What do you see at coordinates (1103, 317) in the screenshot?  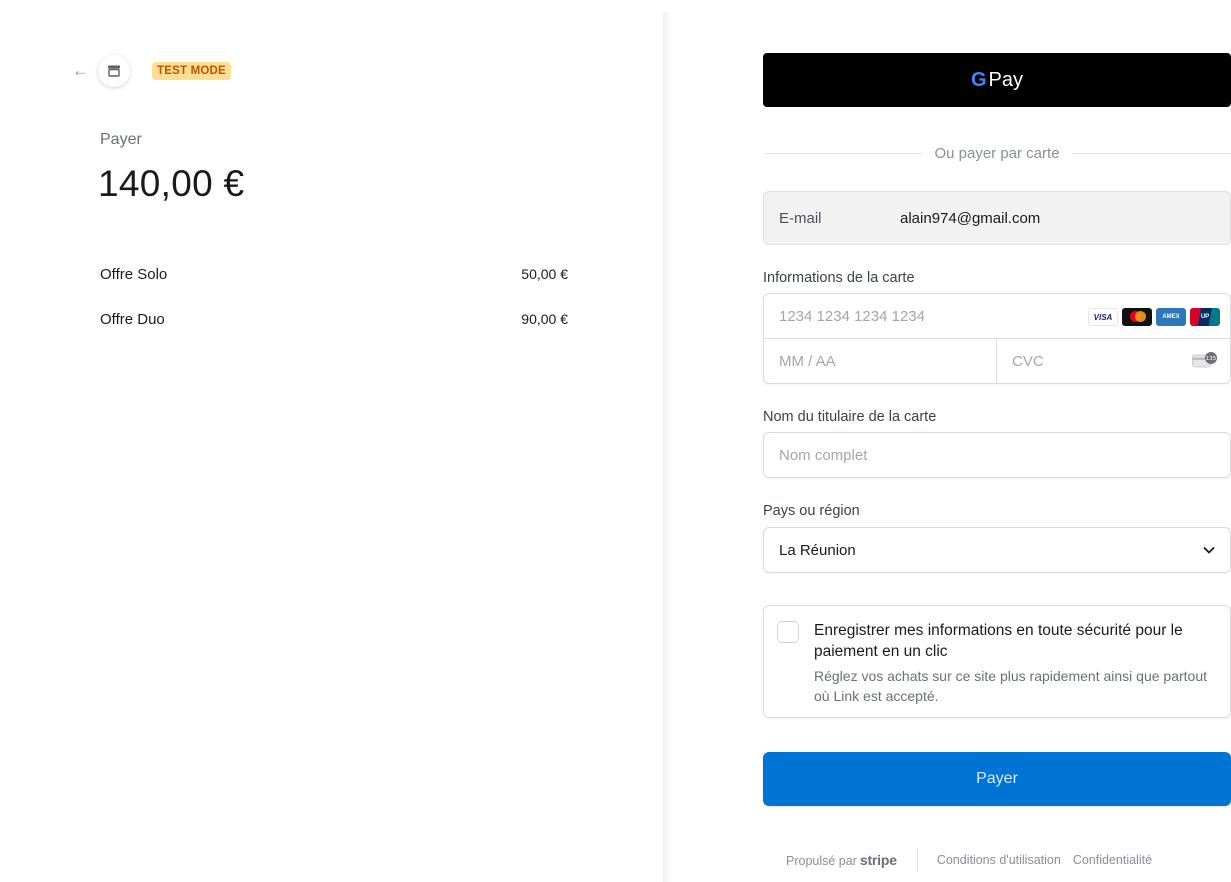 I see `visa-icon: VISA` at bounding box center [1103, 317].